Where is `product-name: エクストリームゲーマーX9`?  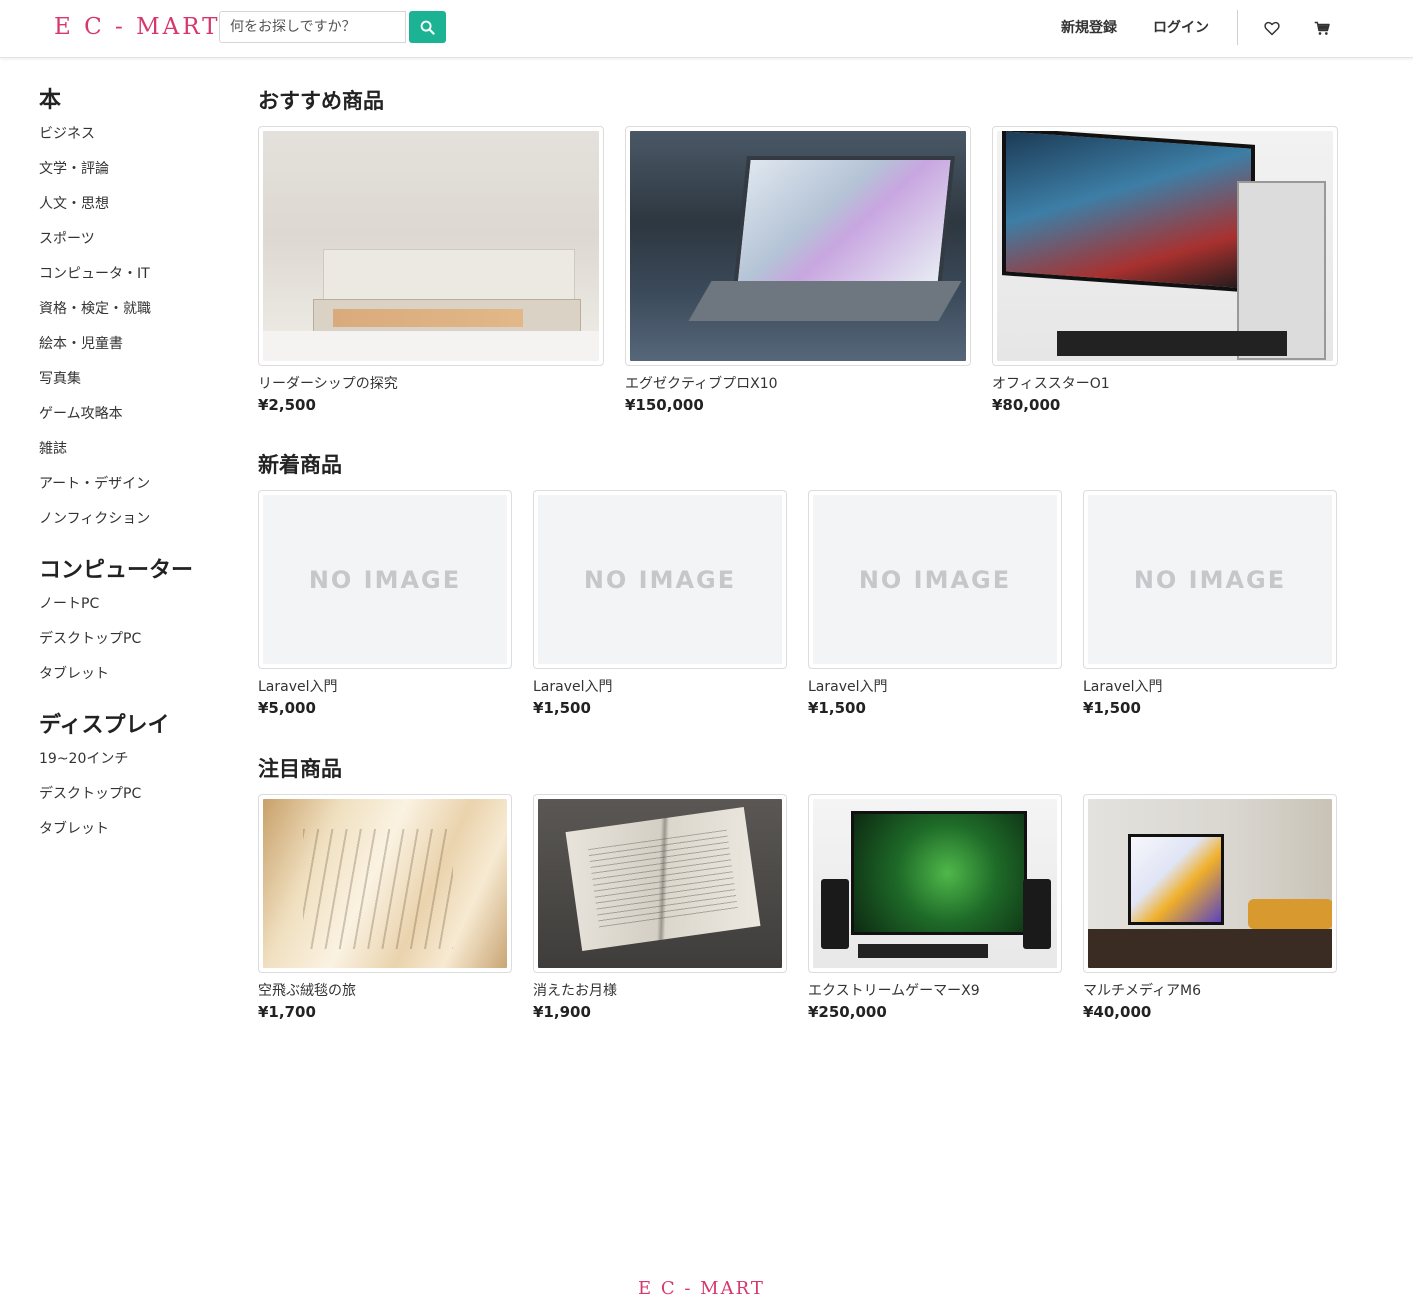
product-name: エクストリームゲーマーX9 is located at coordinates (894, 991).